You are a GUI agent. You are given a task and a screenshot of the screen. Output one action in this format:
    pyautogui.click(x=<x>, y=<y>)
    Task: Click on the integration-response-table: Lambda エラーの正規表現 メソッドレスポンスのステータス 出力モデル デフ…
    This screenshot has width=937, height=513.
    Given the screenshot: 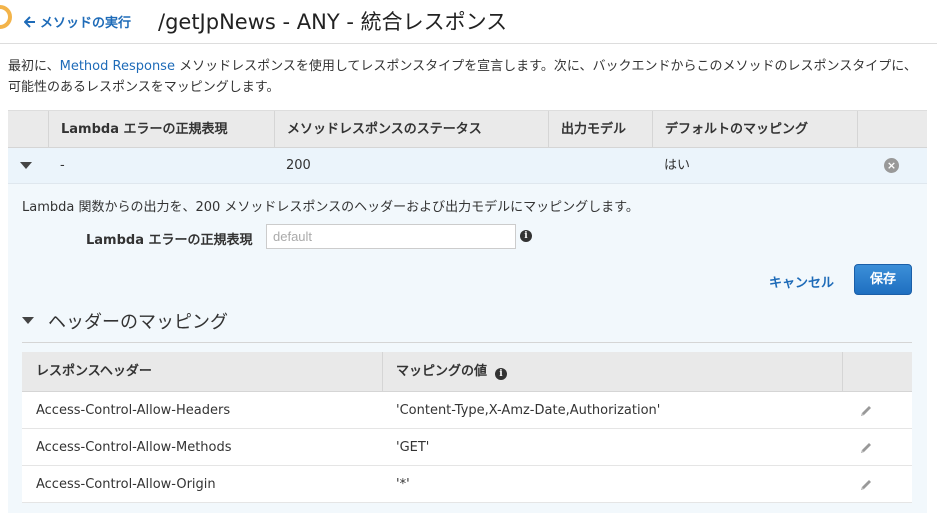 What is the action you would take?
    pyautogui.click(x=467, y=147)
    